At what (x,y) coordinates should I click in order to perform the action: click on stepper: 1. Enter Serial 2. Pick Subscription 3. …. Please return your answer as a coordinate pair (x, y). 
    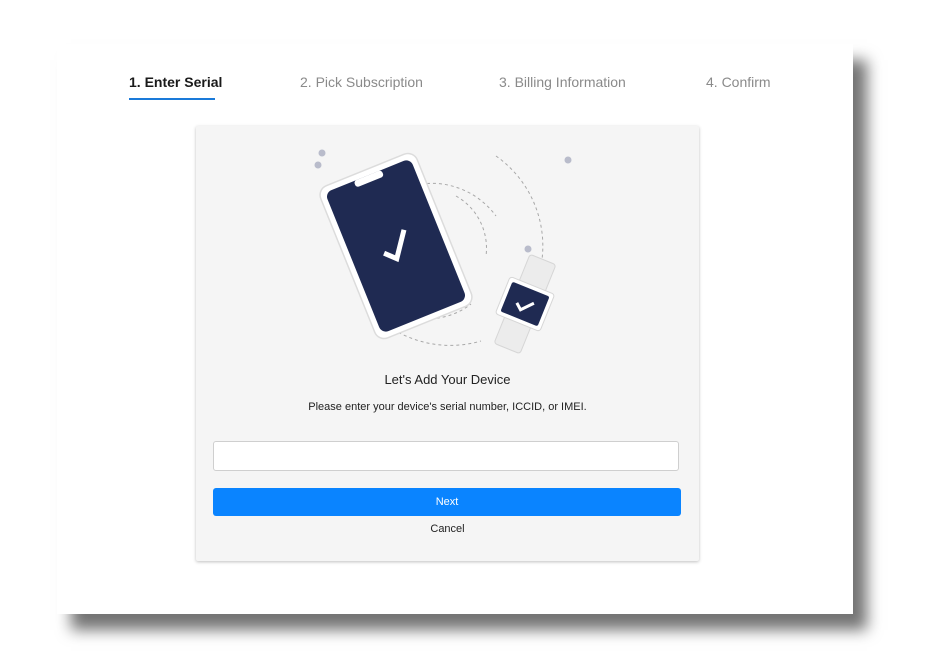
    Looking at the image, I should click on (455, 94).